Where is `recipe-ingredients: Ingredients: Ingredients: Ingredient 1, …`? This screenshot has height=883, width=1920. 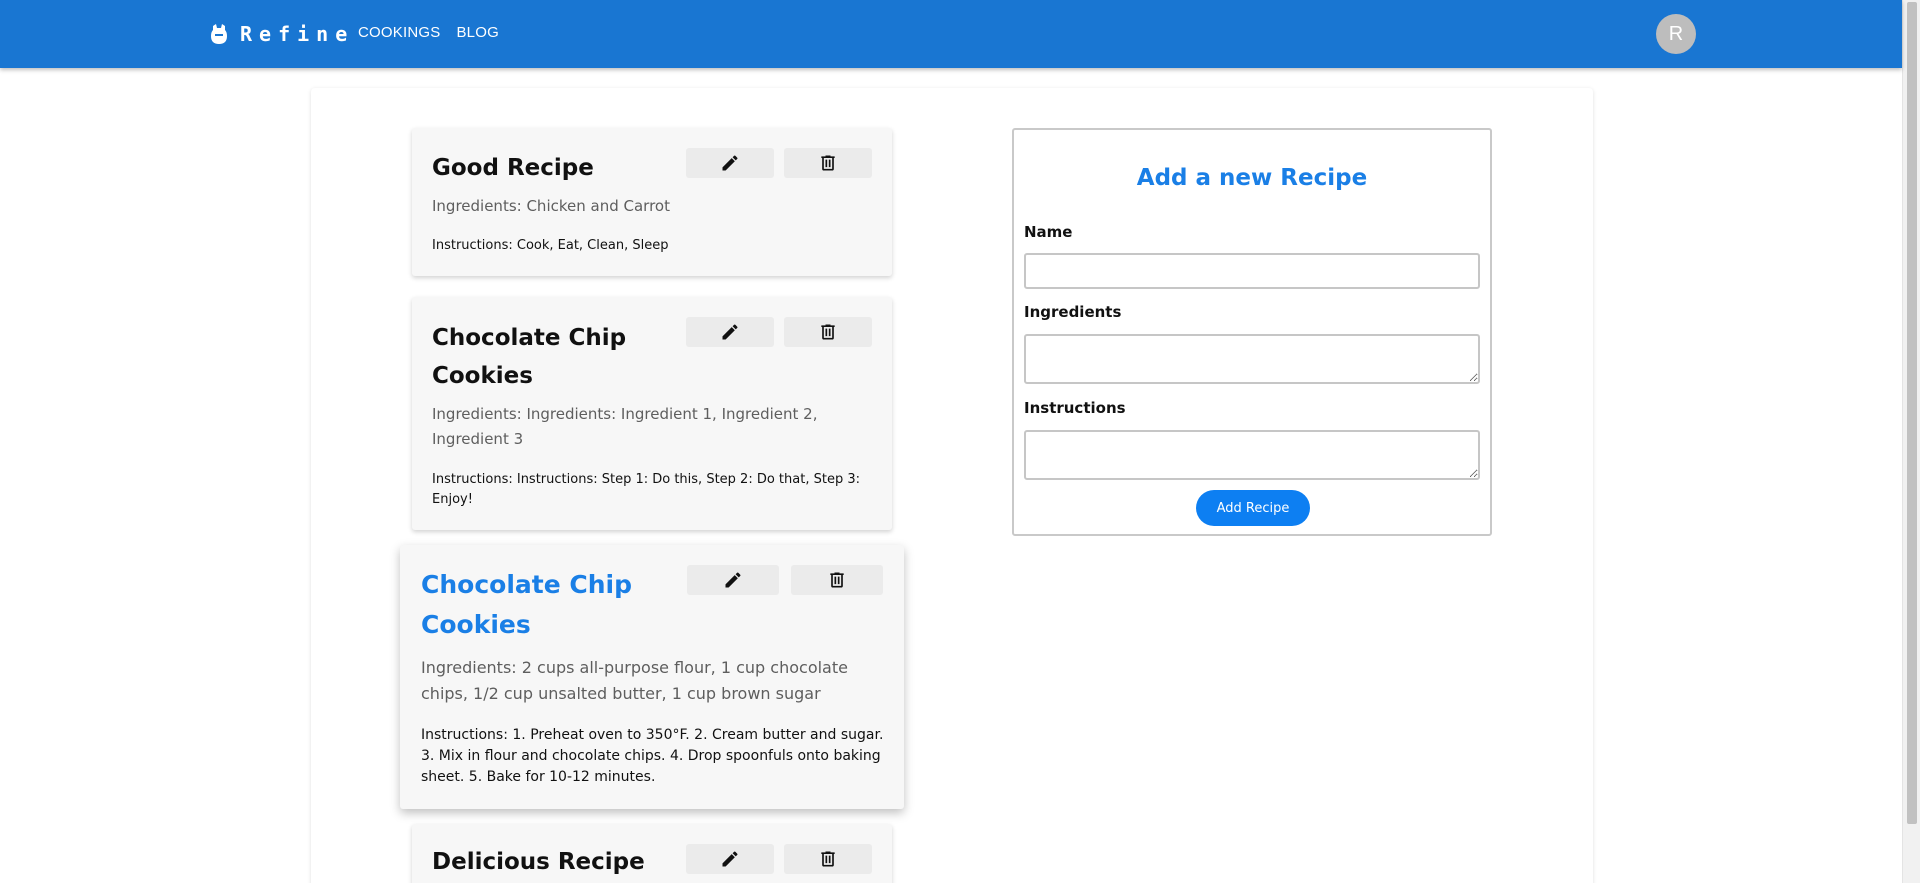 recipe-ingredients: Ingredients: Ingredients: Ingredient 1, … is located at coordinates (625, 426).